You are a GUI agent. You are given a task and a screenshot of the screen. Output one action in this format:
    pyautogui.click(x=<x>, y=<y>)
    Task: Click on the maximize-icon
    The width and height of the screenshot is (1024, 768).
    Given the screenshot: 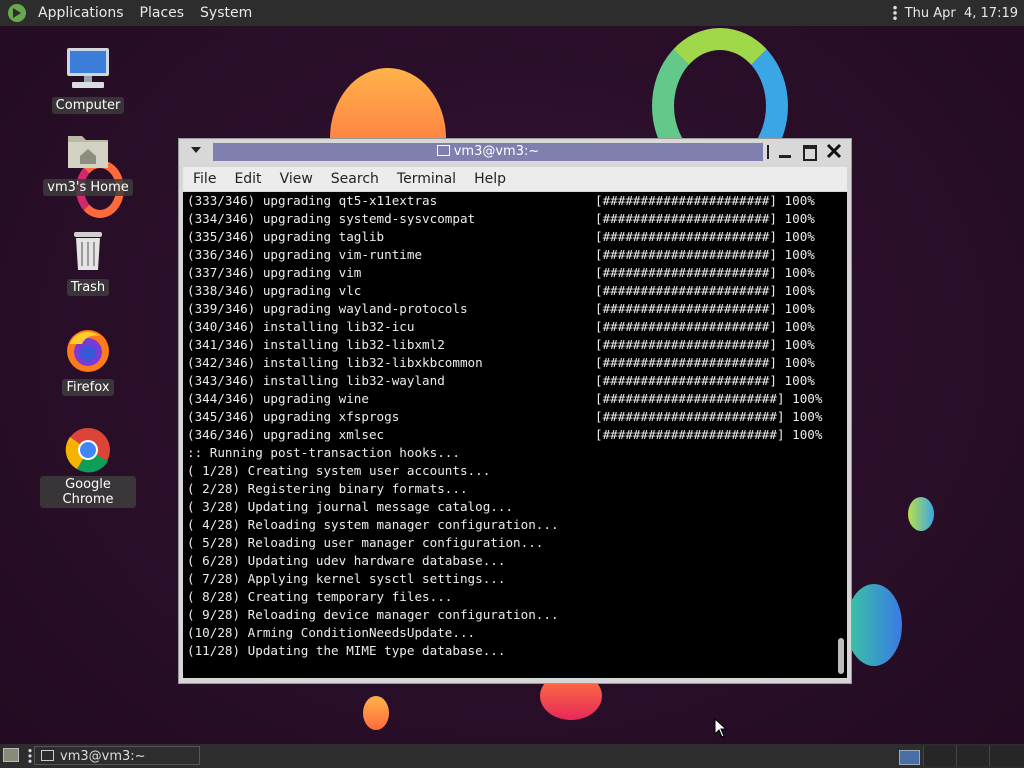 What is the action you would take?
    pyautogui.click(x=810, y=153)
    